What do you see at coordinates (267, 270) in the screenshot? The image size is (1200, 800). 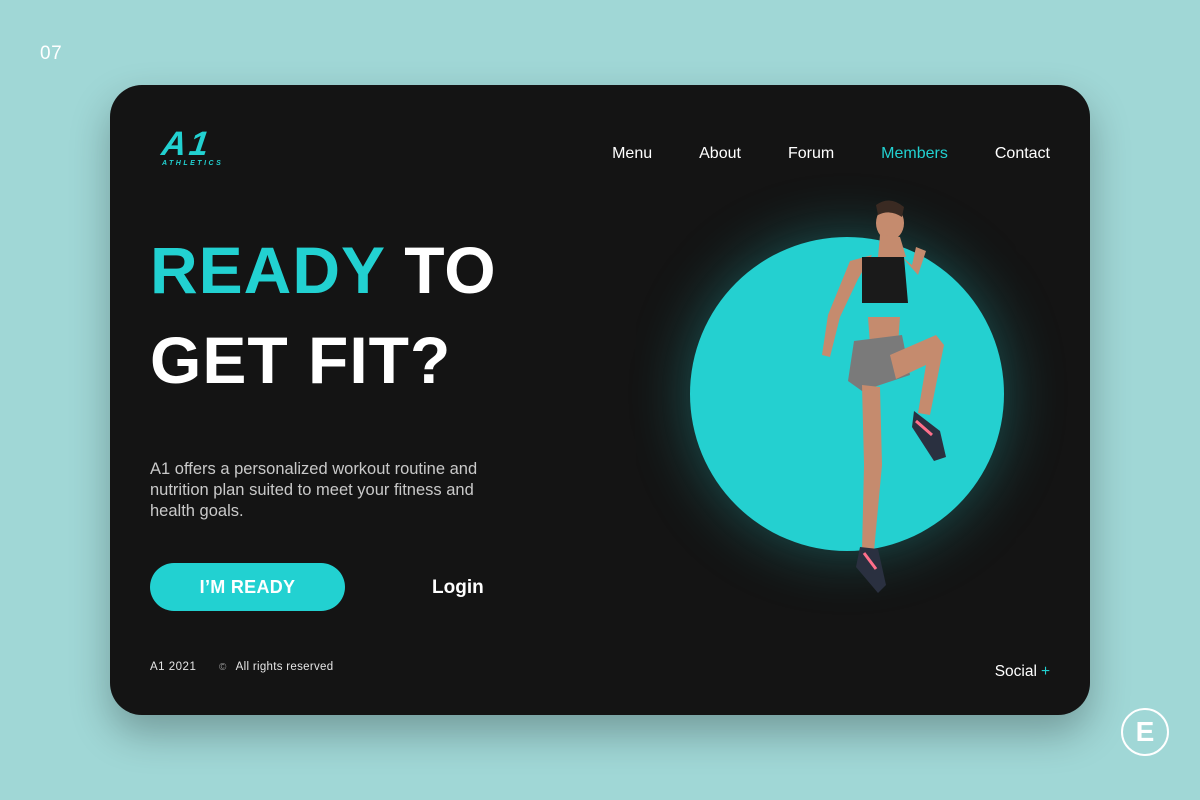 I see `headline-accent: READY` at bounding box center [267, 270].